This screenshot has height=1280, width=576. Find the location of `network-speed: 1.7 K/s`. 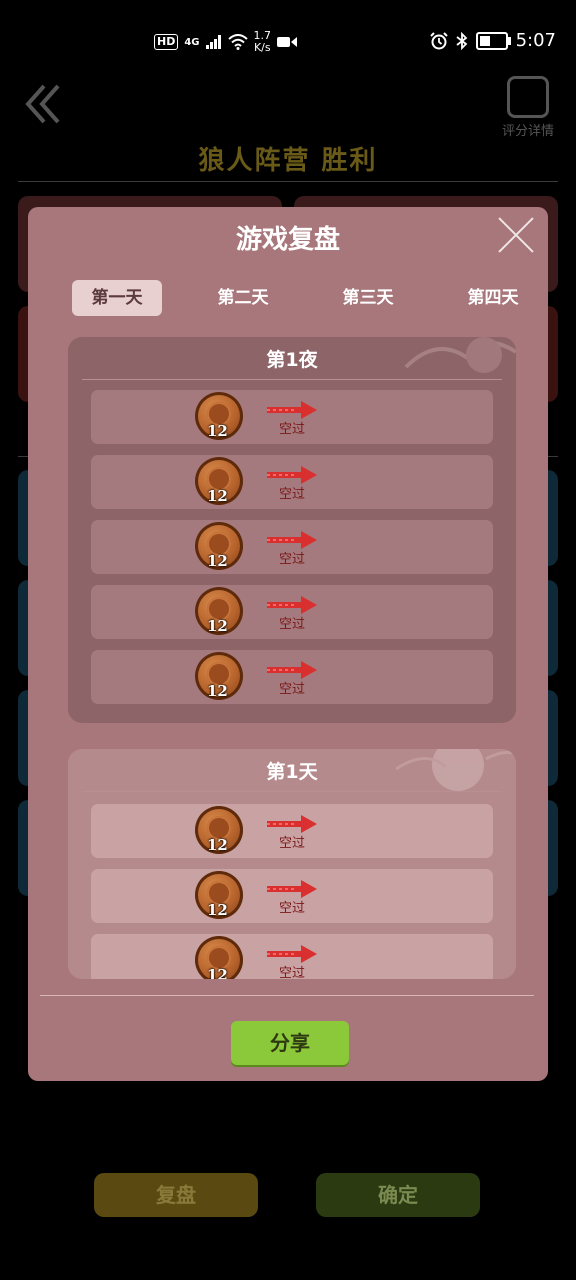

network-speed: 1.7 K/s is located at coordinates (263, 42).